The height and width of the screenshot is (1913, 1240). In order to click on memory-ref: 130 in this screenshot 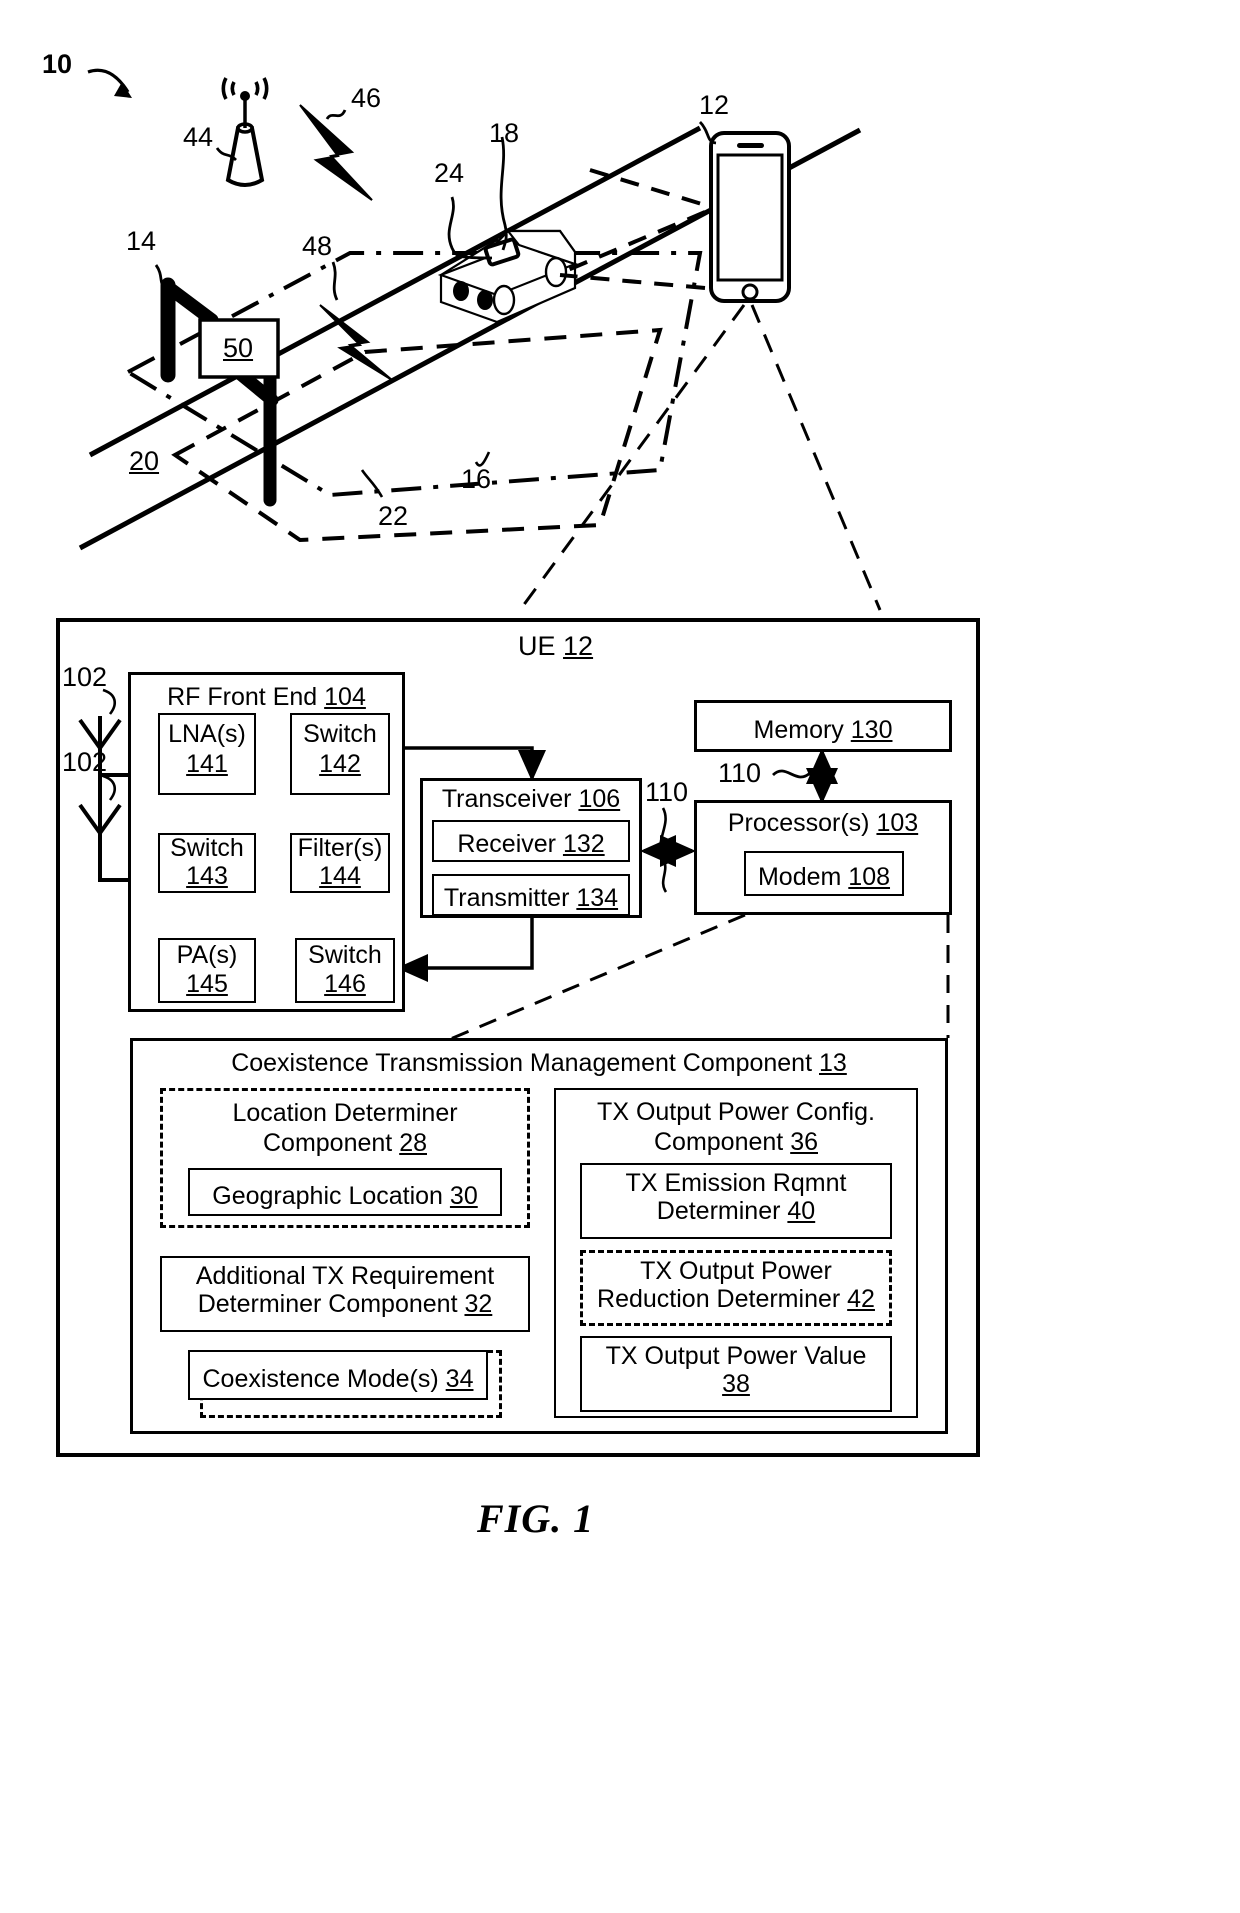, I will do `click(871, 730)`.